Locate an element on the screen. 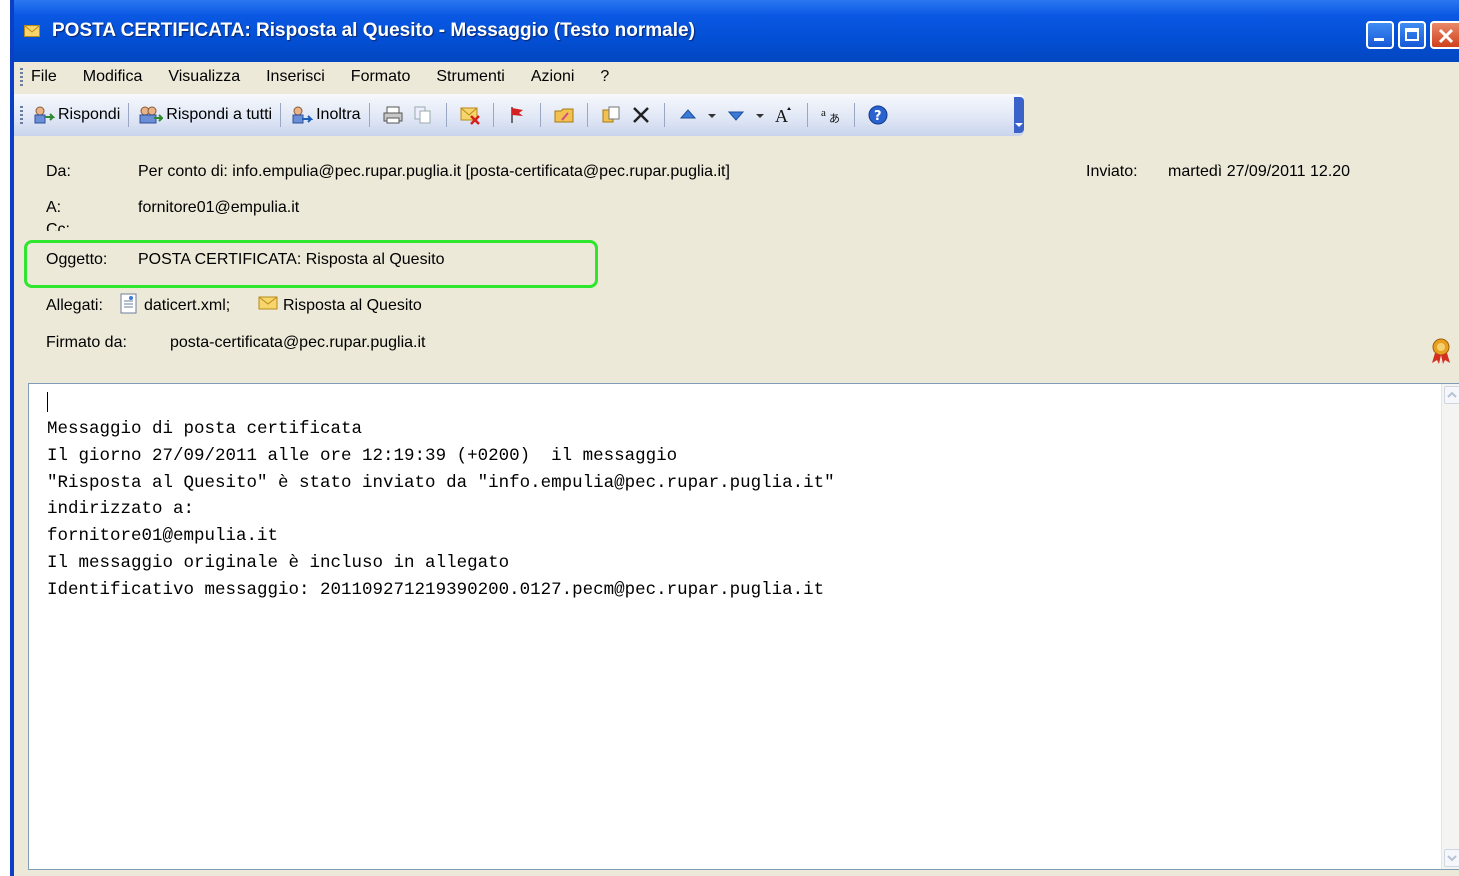 This screenshot has width=1459, height=876. to-label: A: is located at coordinates (54, 207).